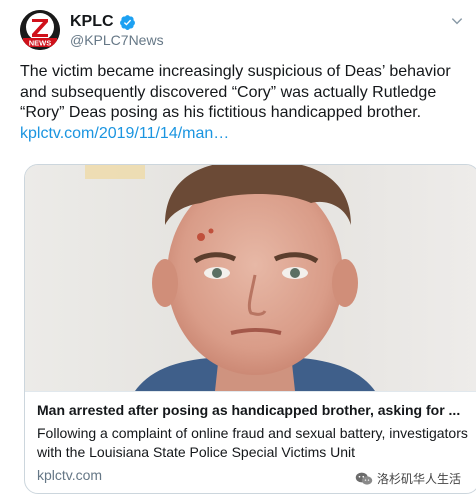  What do you see at coordinates (127, 22) in the screenshot?
I see `verified-badge-icon` at bounding box center [127, 22].